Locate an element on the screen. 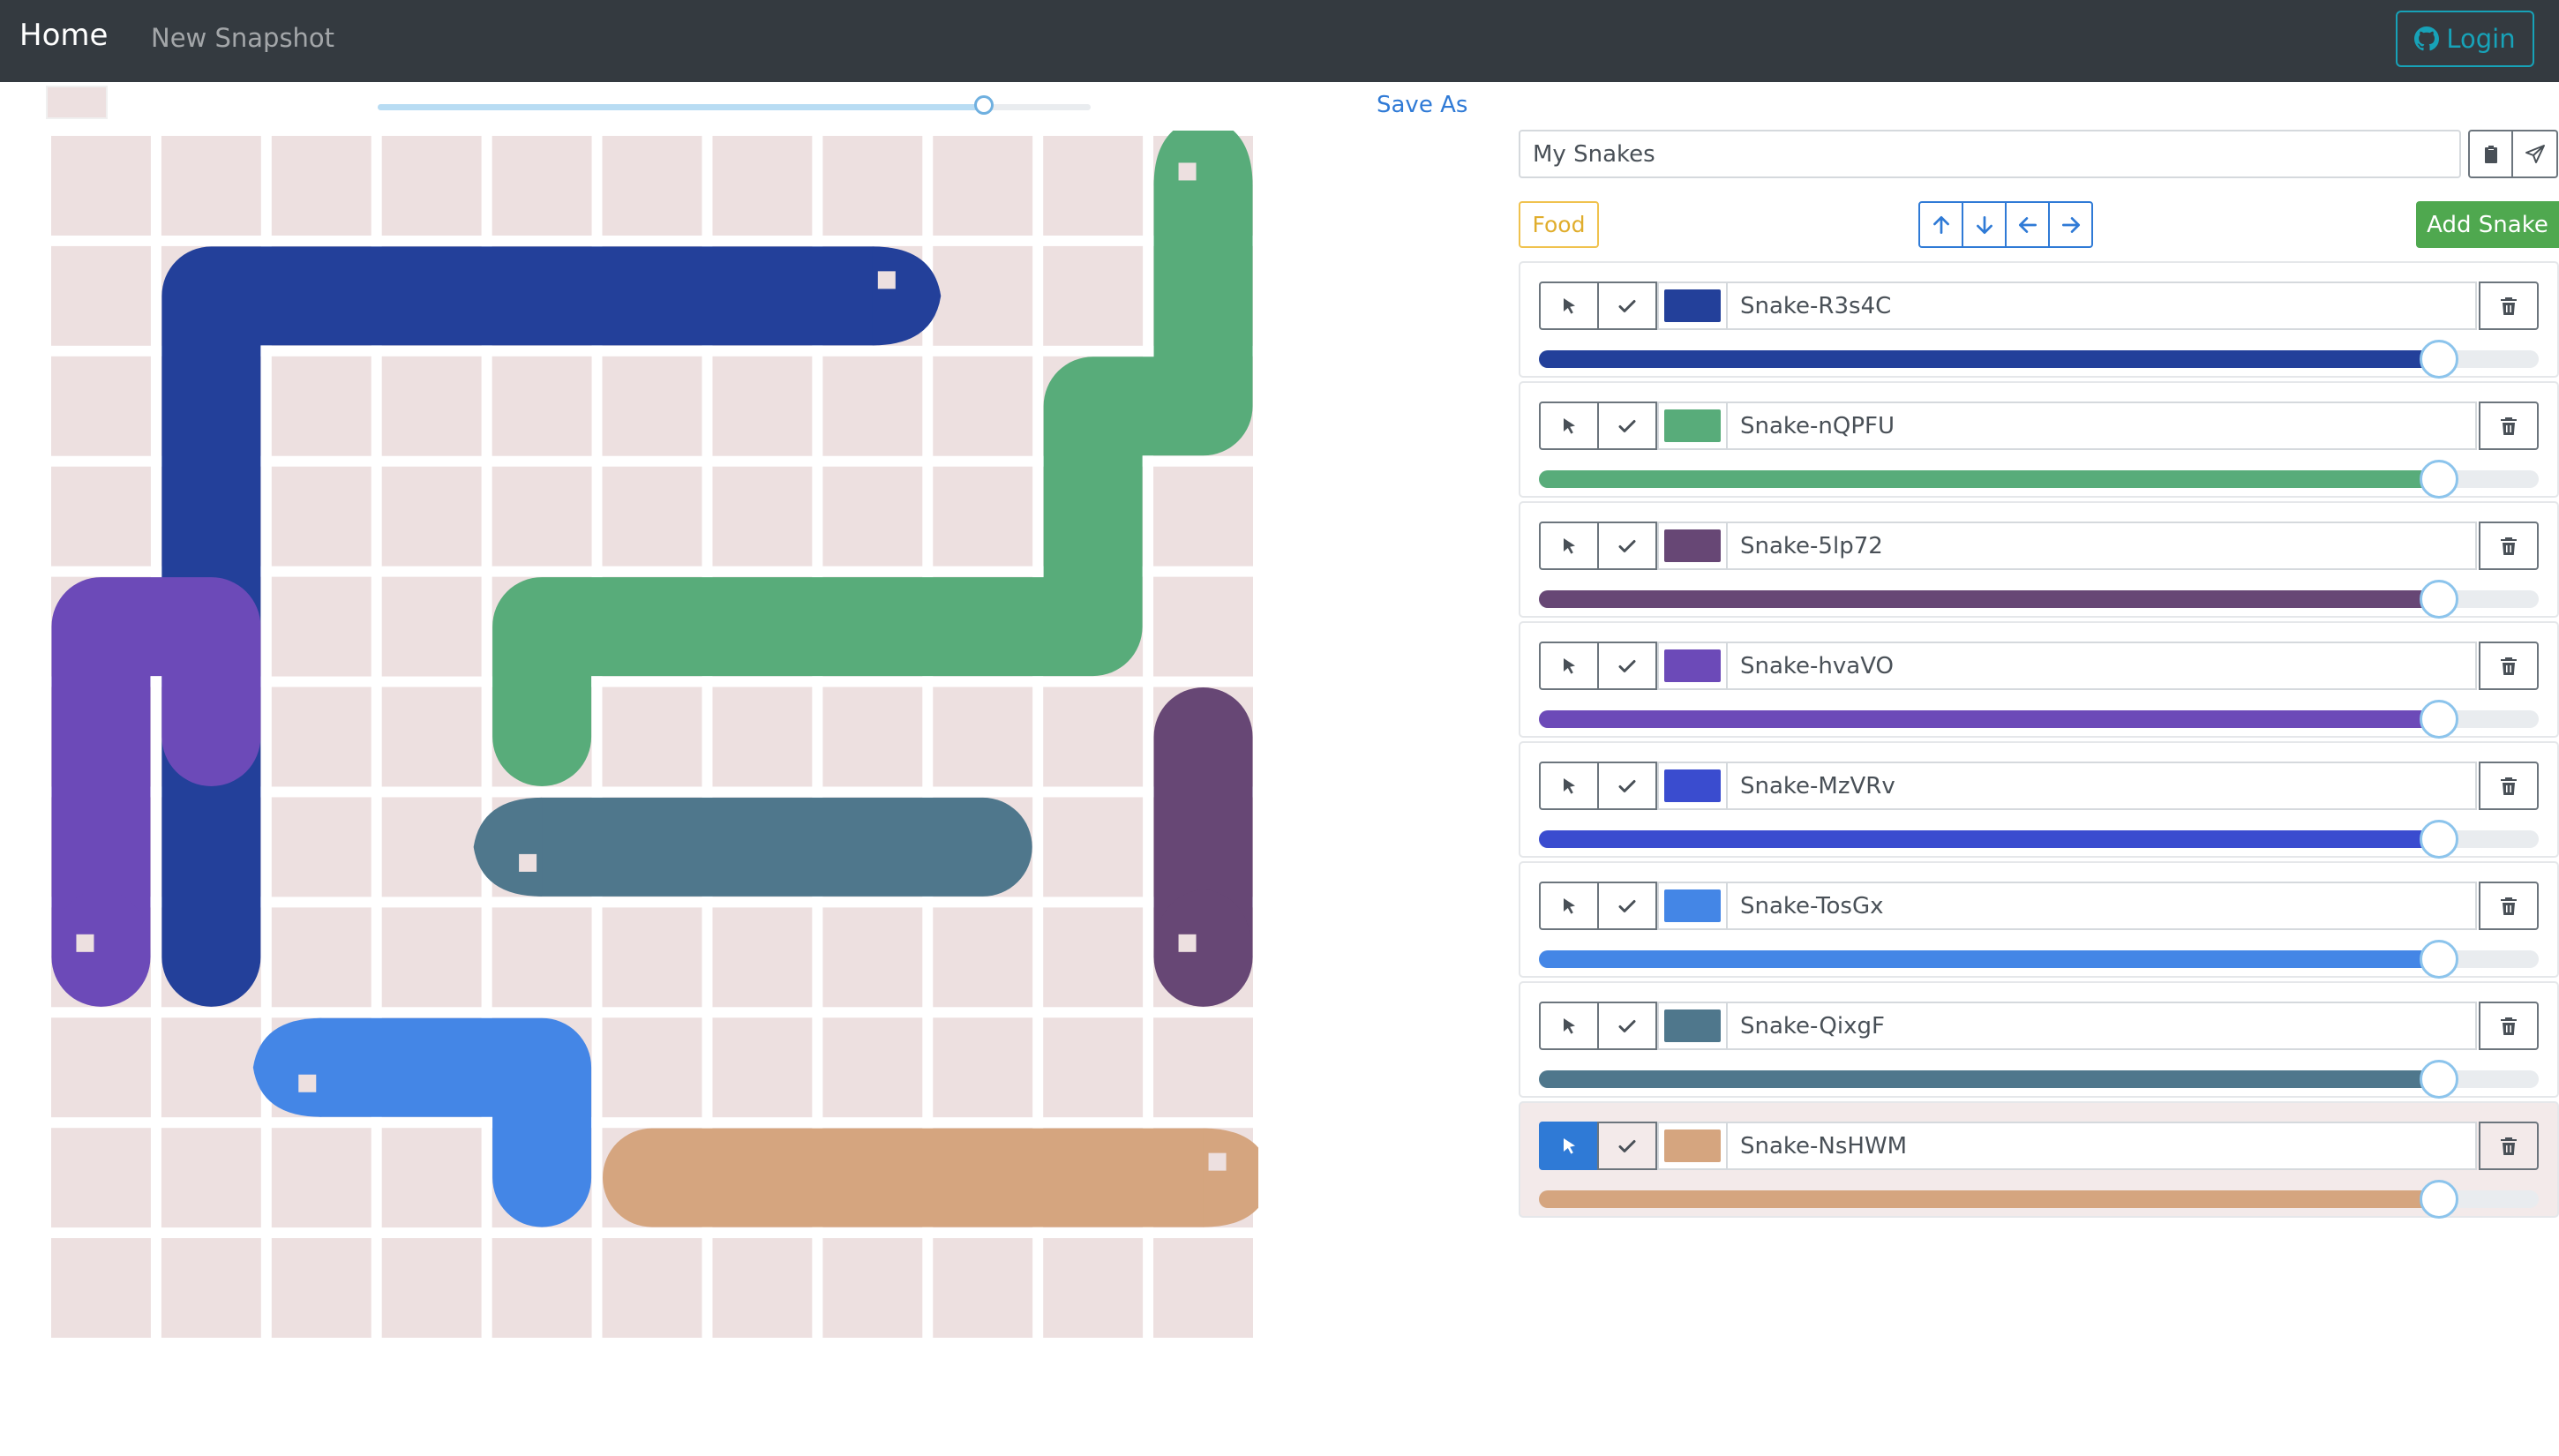 This screenshot has width=2559, height=1456. new-snapshot-link: New Snapshot is located at coordinates (242, 38).